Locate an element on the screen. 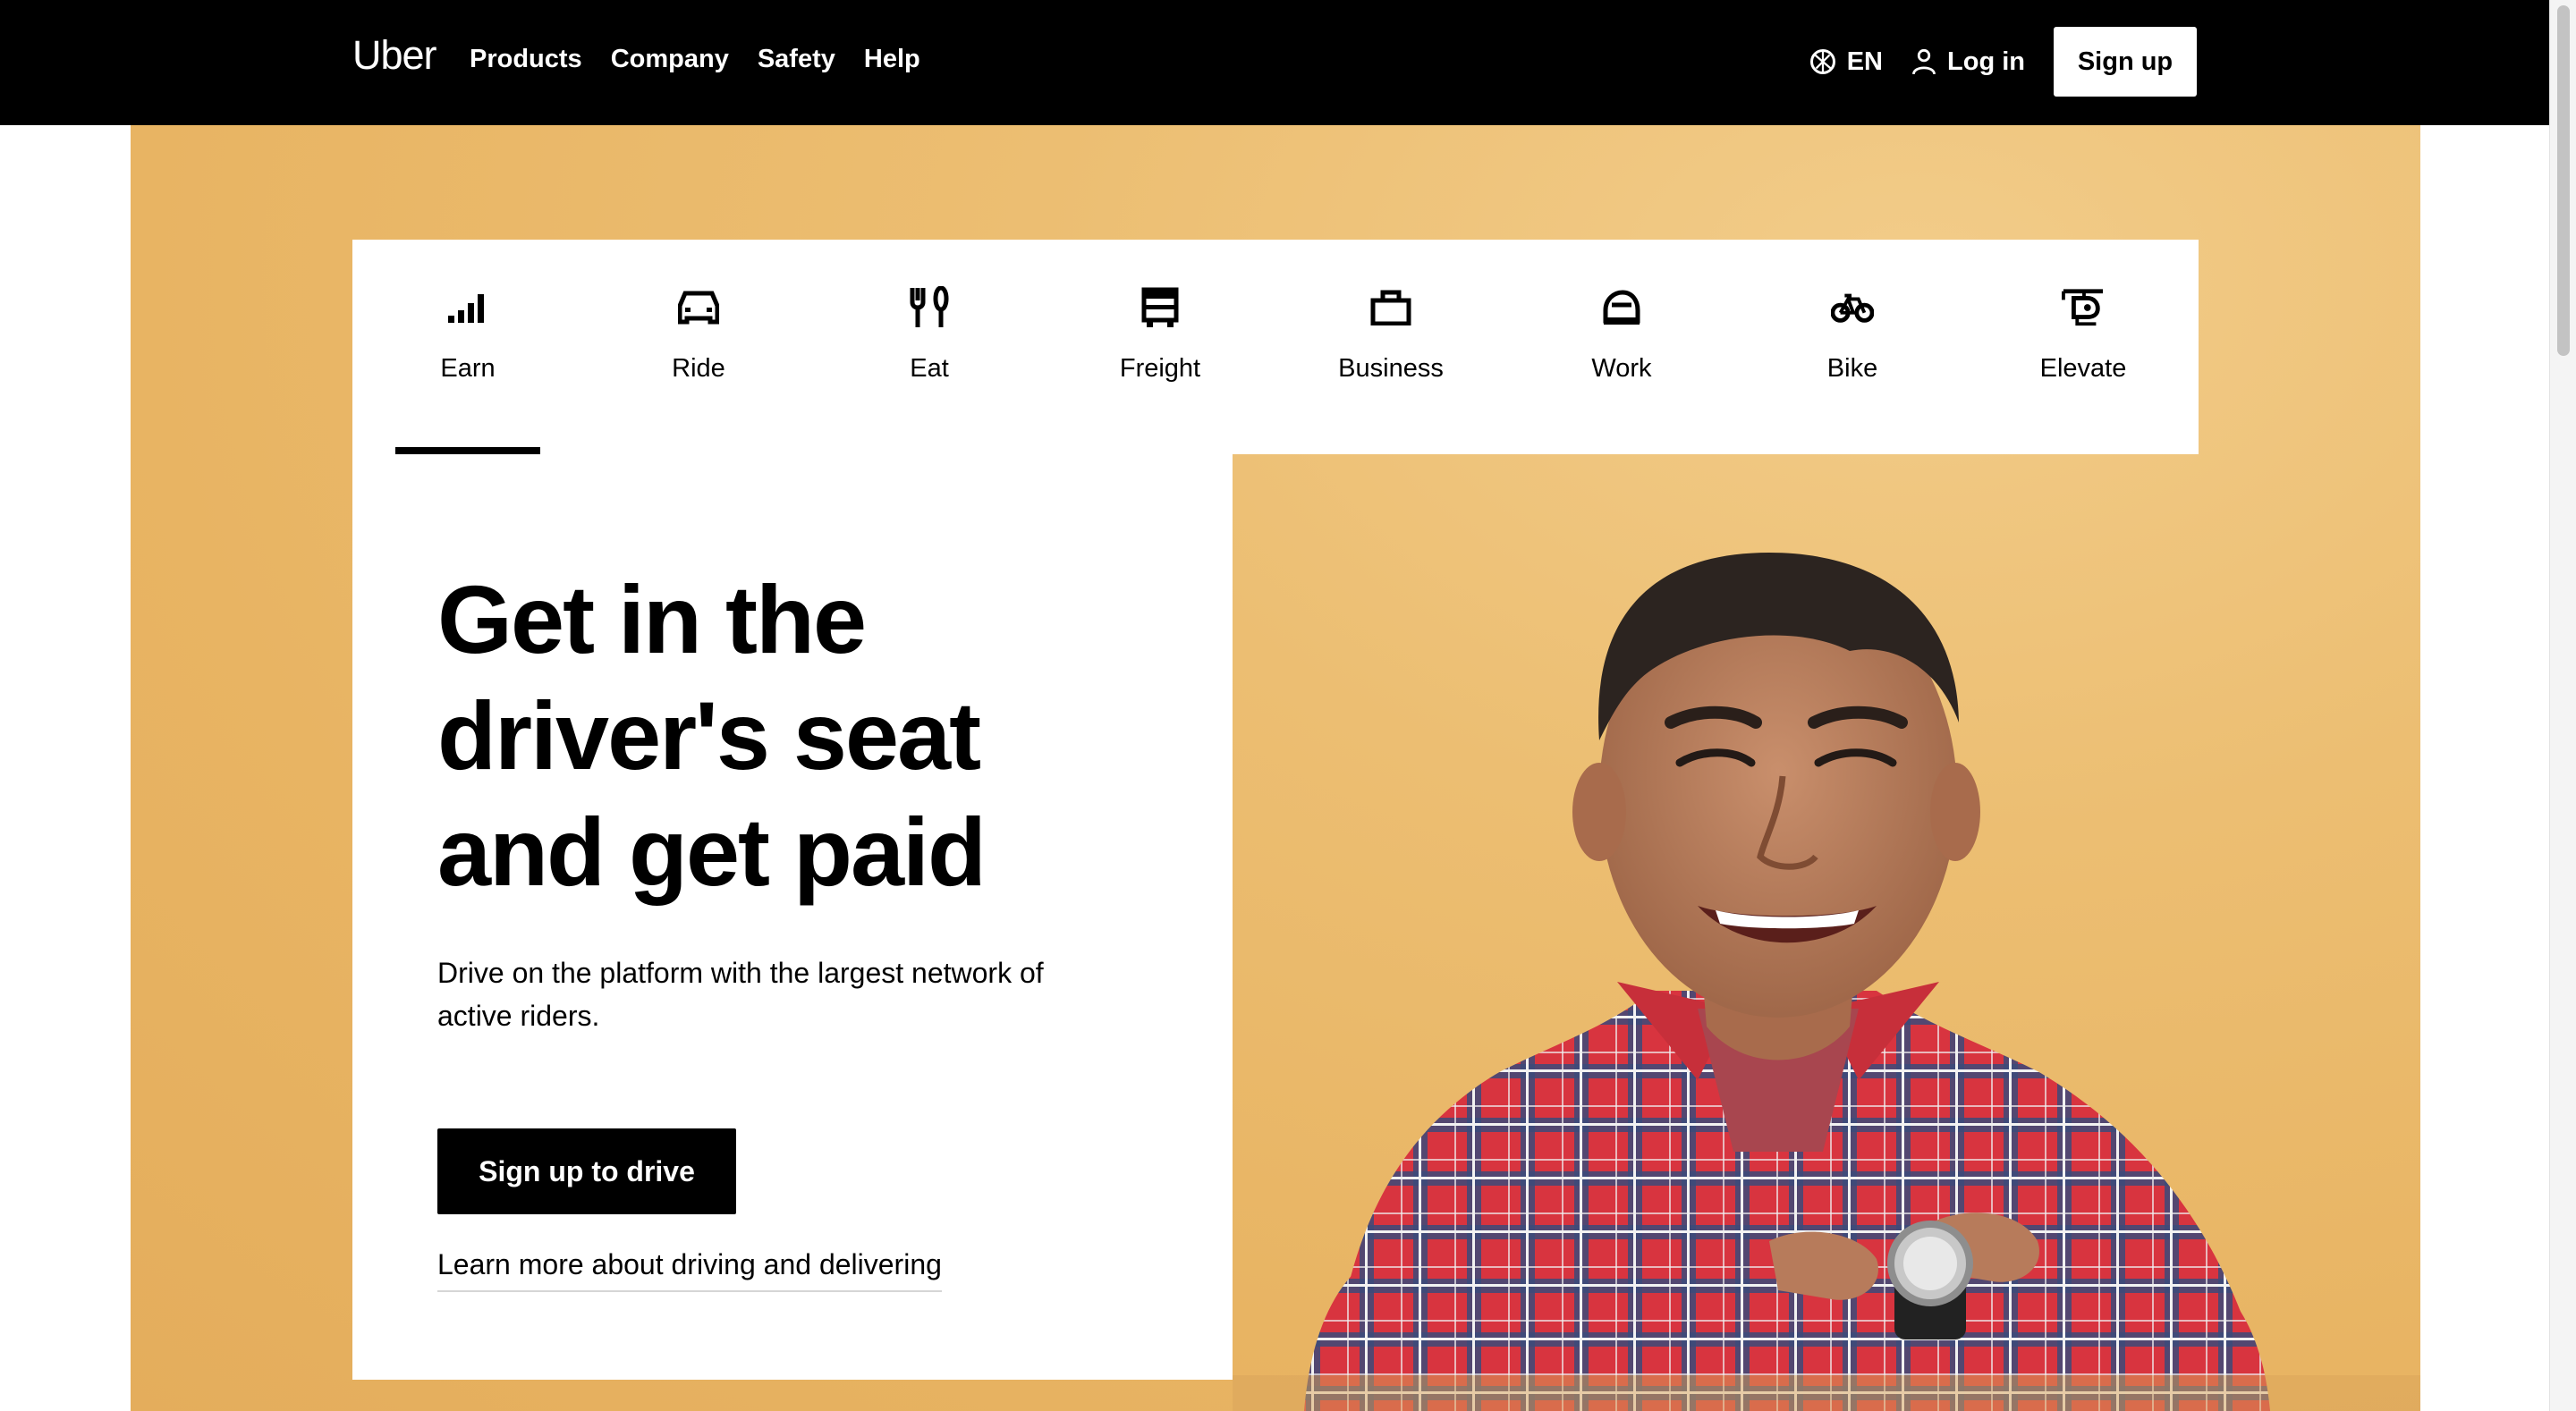  tab-freight: Freight is located at coordinates (1160, 347).